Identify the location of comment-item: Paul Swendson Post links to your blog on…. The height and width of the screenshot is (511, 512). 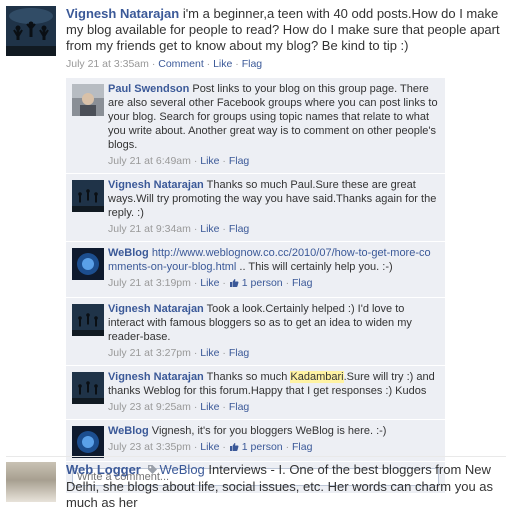
(255, 126).